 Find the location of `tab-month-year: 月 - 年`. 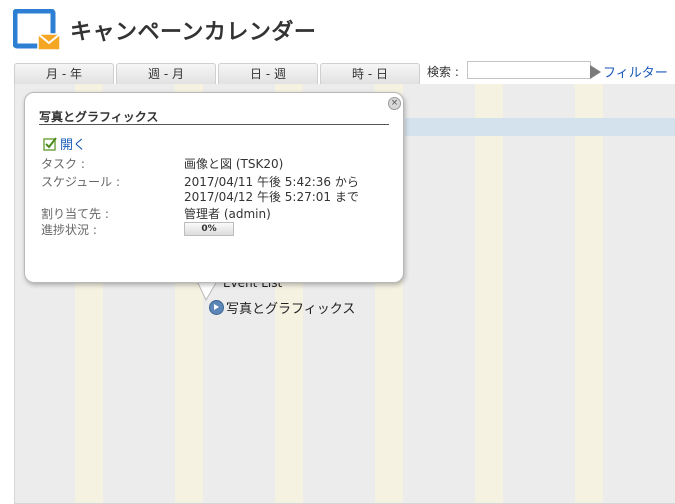

tab-month-year: 月 - 年 is located at coordinates (64, 73).